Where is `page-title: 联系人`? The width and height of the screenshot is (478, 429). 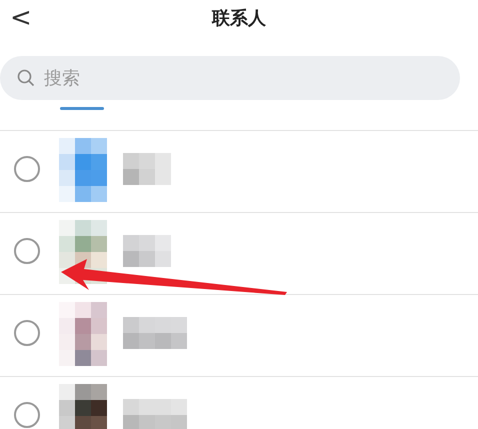 page-title: 联系人 is located at coordinates (239, 18).